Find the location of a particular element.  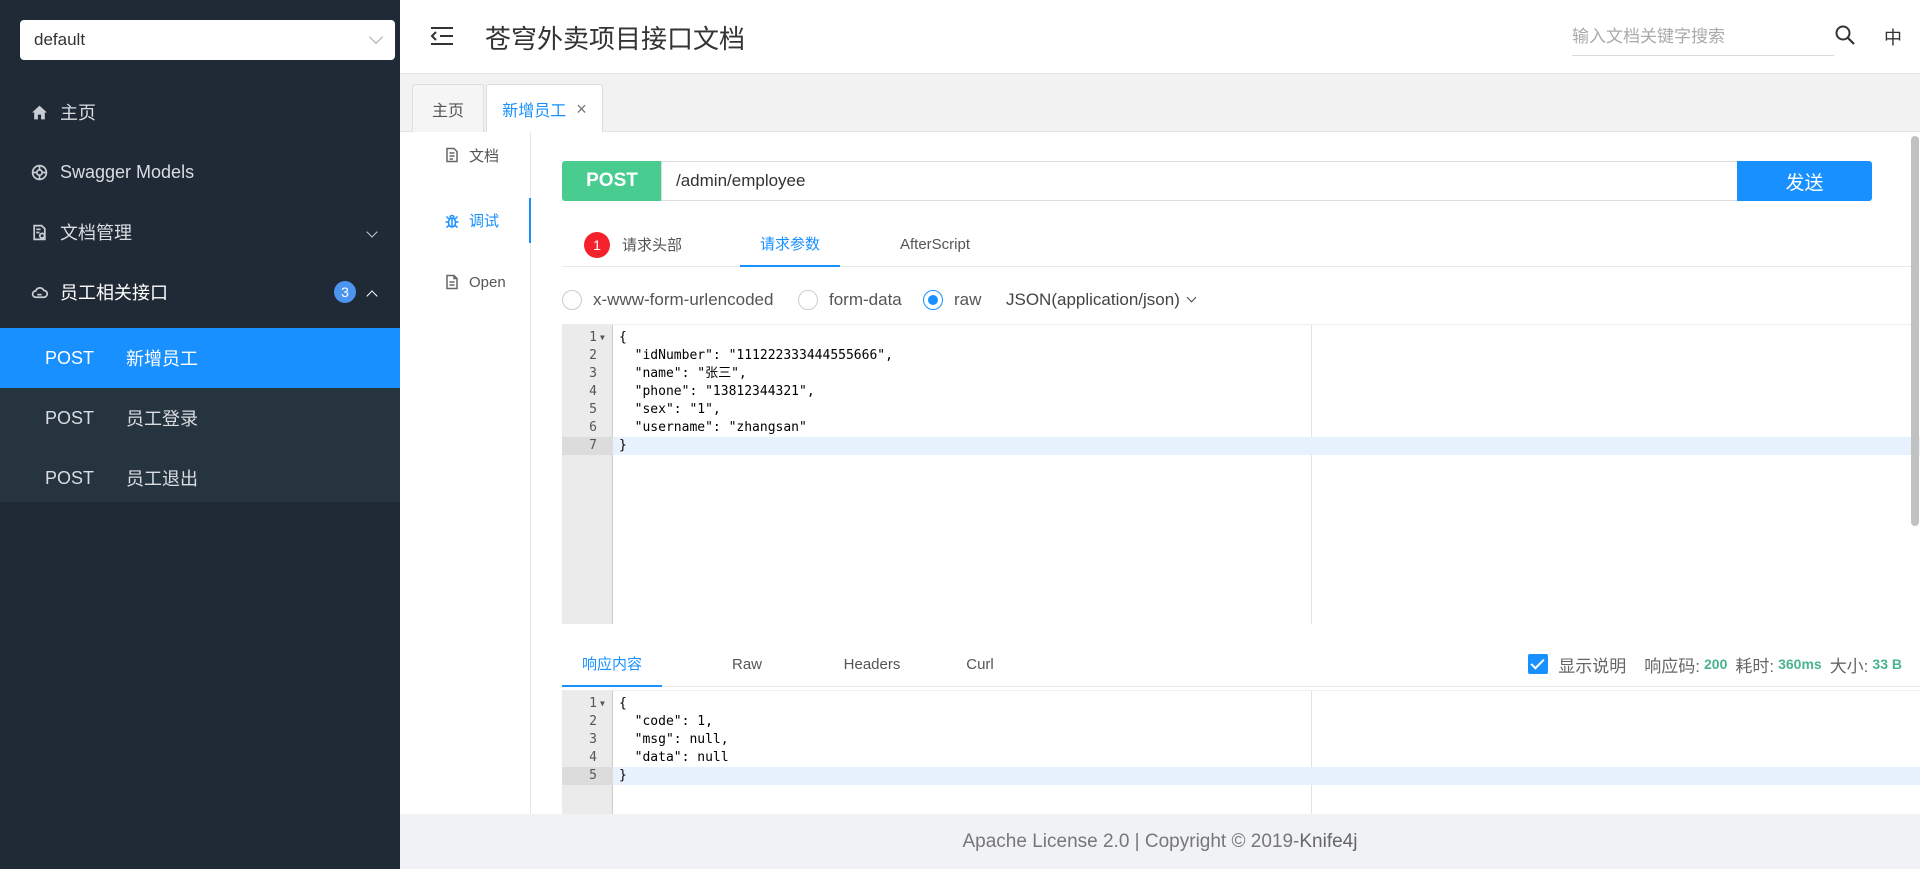

radio-raw: raw is located at coordinates (952, 300).